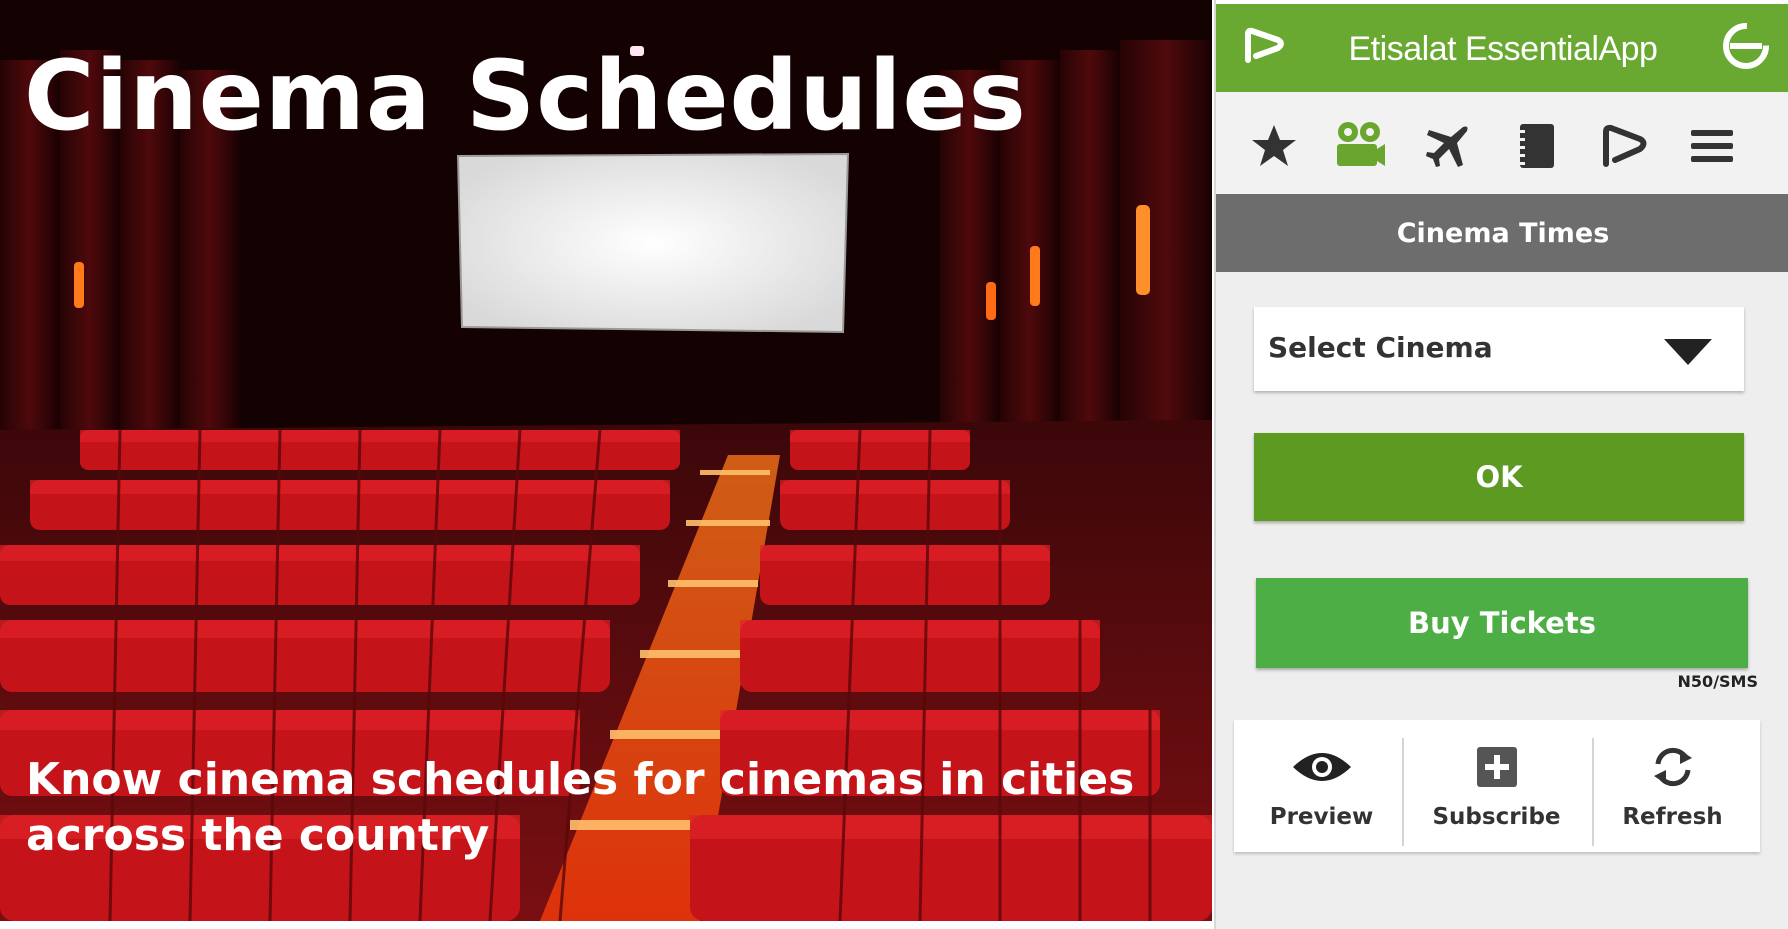  I want to click on buy-tickets-button: Buy Tickets, so click(1502, 623).